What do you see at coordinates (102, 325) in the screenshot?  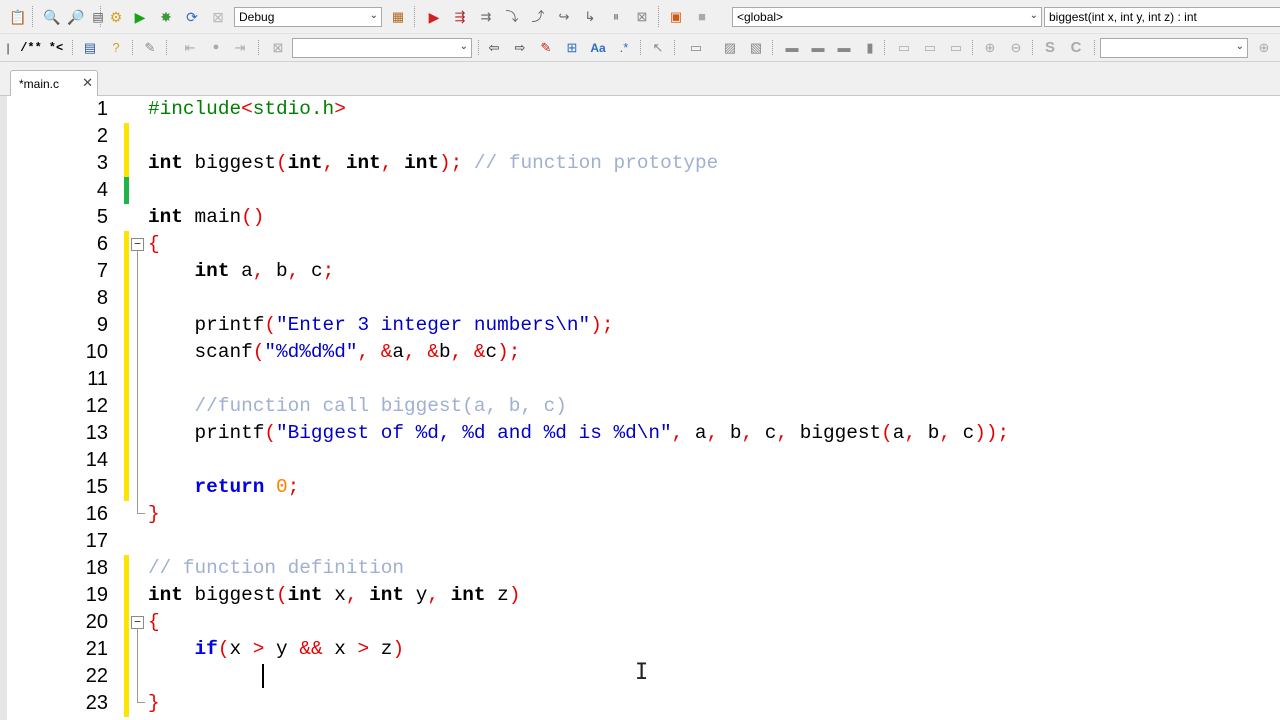 I see `line-number: 9` at bounding box center [102, 325].